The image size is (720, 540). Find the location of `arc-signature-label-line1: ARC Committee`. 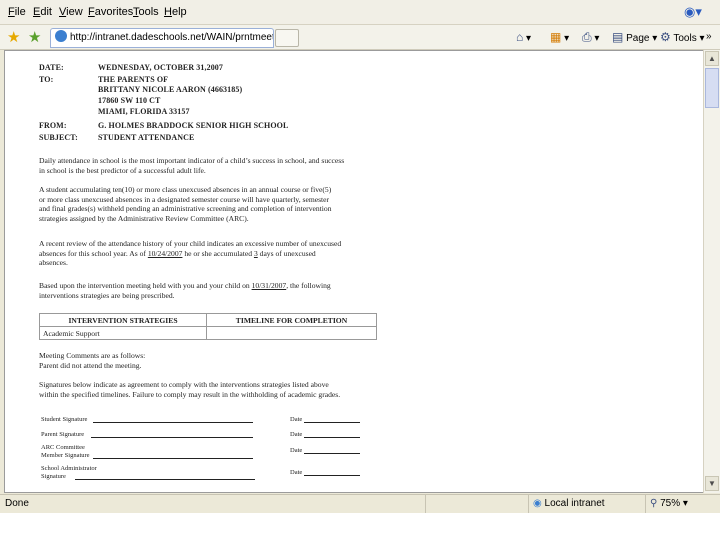

arc-signature-label-line1: ARC Committee is located at coordinates (63, 447).